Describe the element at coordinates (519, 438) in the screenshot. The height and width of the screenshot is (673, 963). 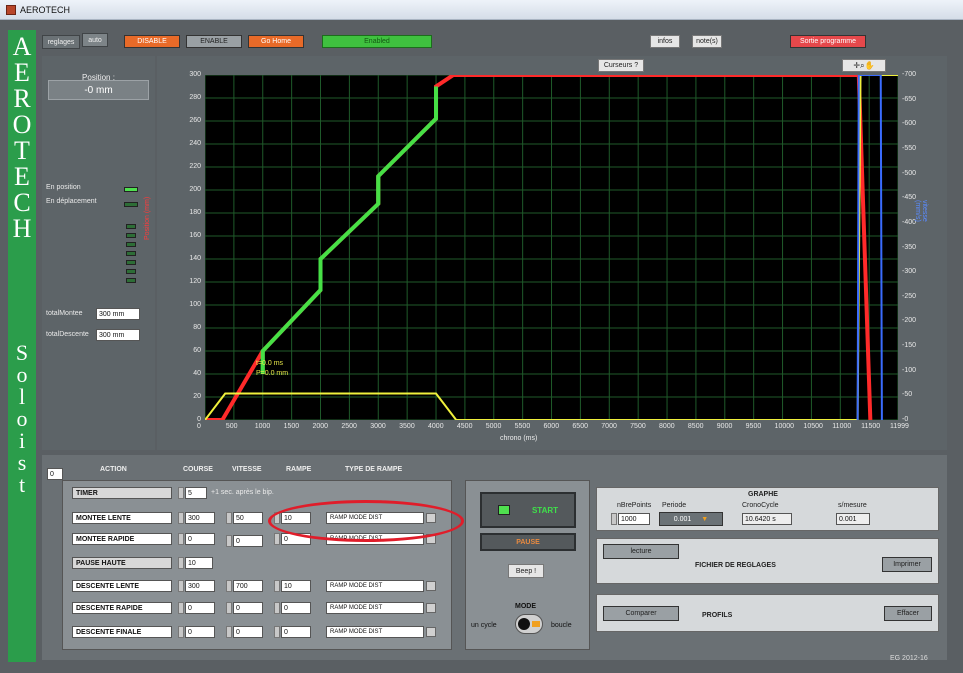
I see `x-axis-label: chrono (ms)` at that location.